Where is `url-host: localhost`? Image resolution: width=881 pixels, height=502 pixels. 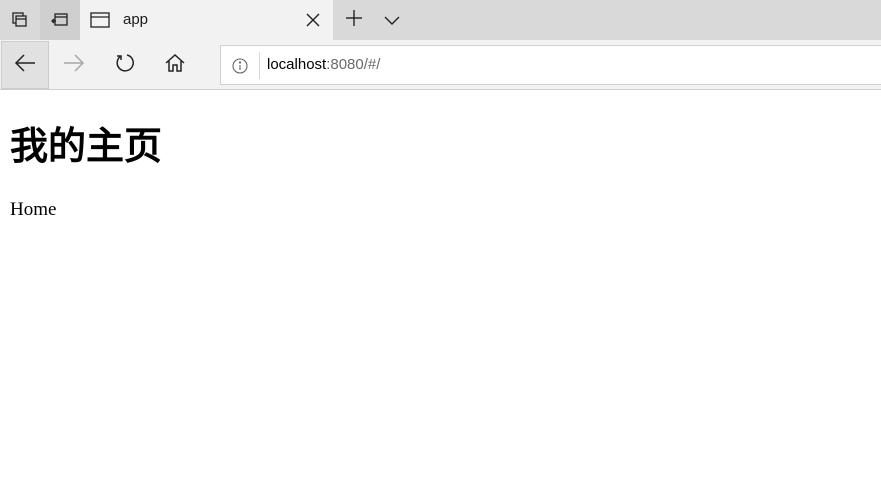 url-host: localhost is located at coordinates (297, 64).